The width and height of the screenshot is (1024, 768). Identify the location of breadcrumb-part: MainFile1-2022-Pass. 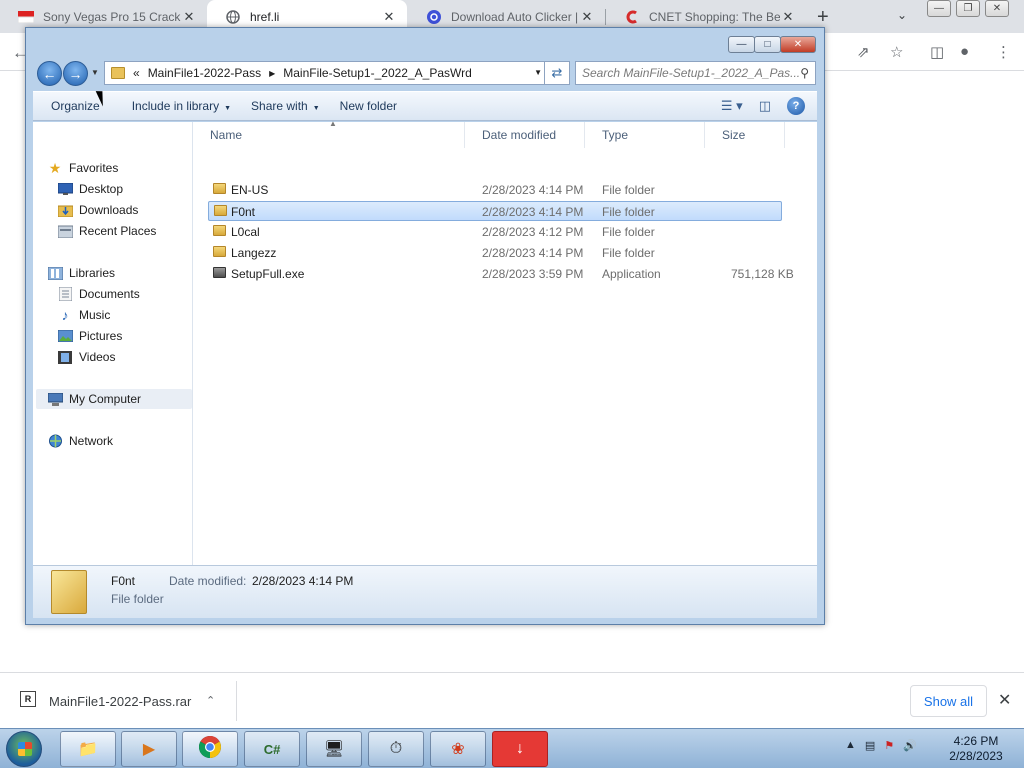
(204, 73).